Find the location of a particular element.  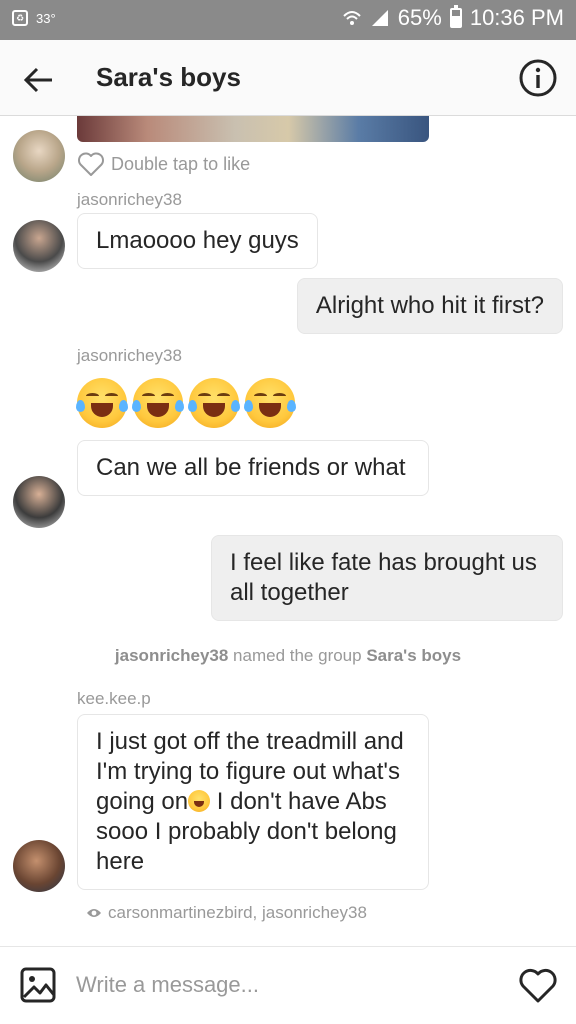

message-bubble: Lmaoooo hey guys is located at coordinates (197, 241).